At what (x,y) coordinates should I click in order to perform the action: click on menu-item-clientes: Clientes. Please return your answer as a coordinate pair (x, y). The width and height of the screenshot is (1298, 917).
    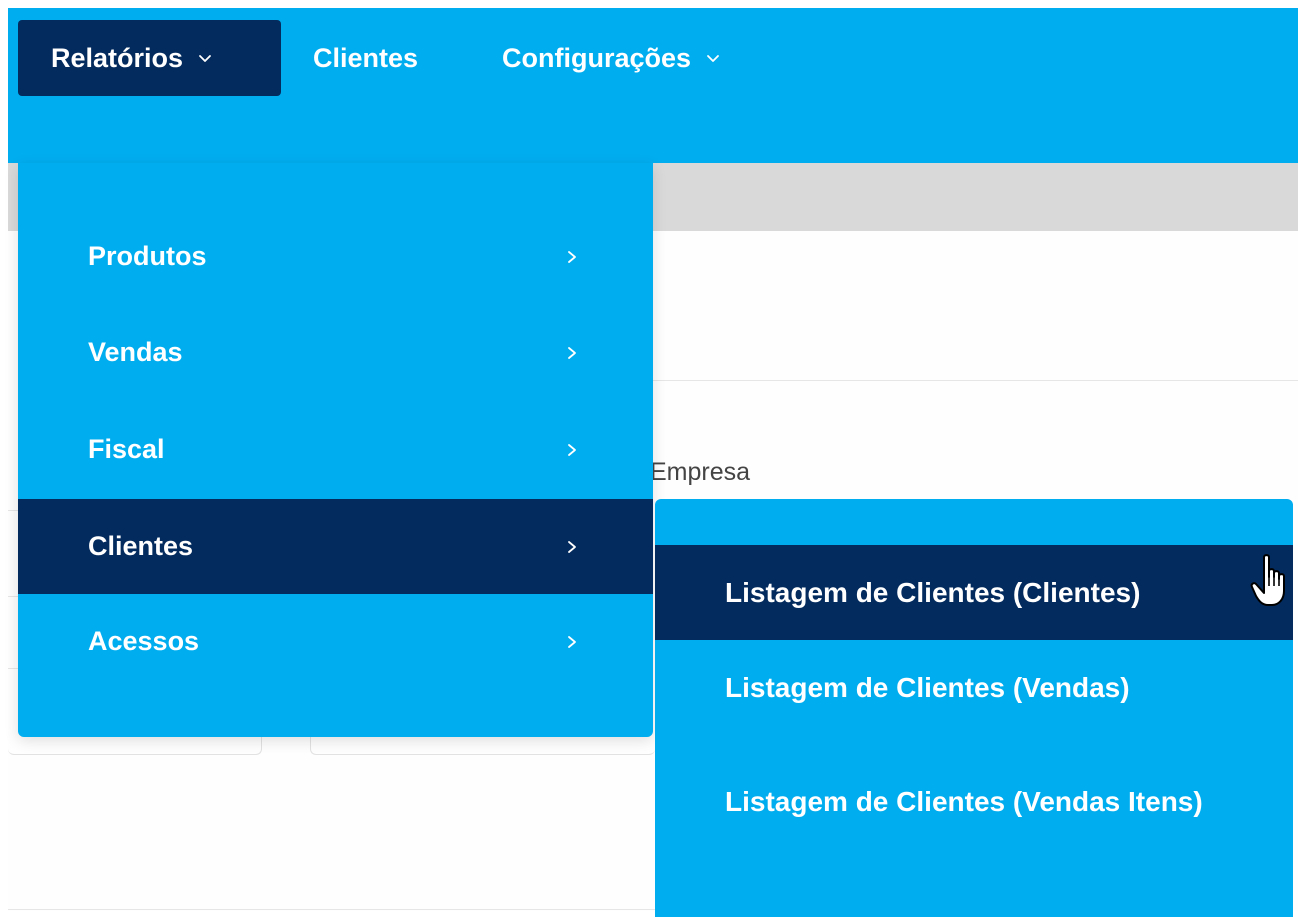
    Looking at the image, I should click on (335, 546).